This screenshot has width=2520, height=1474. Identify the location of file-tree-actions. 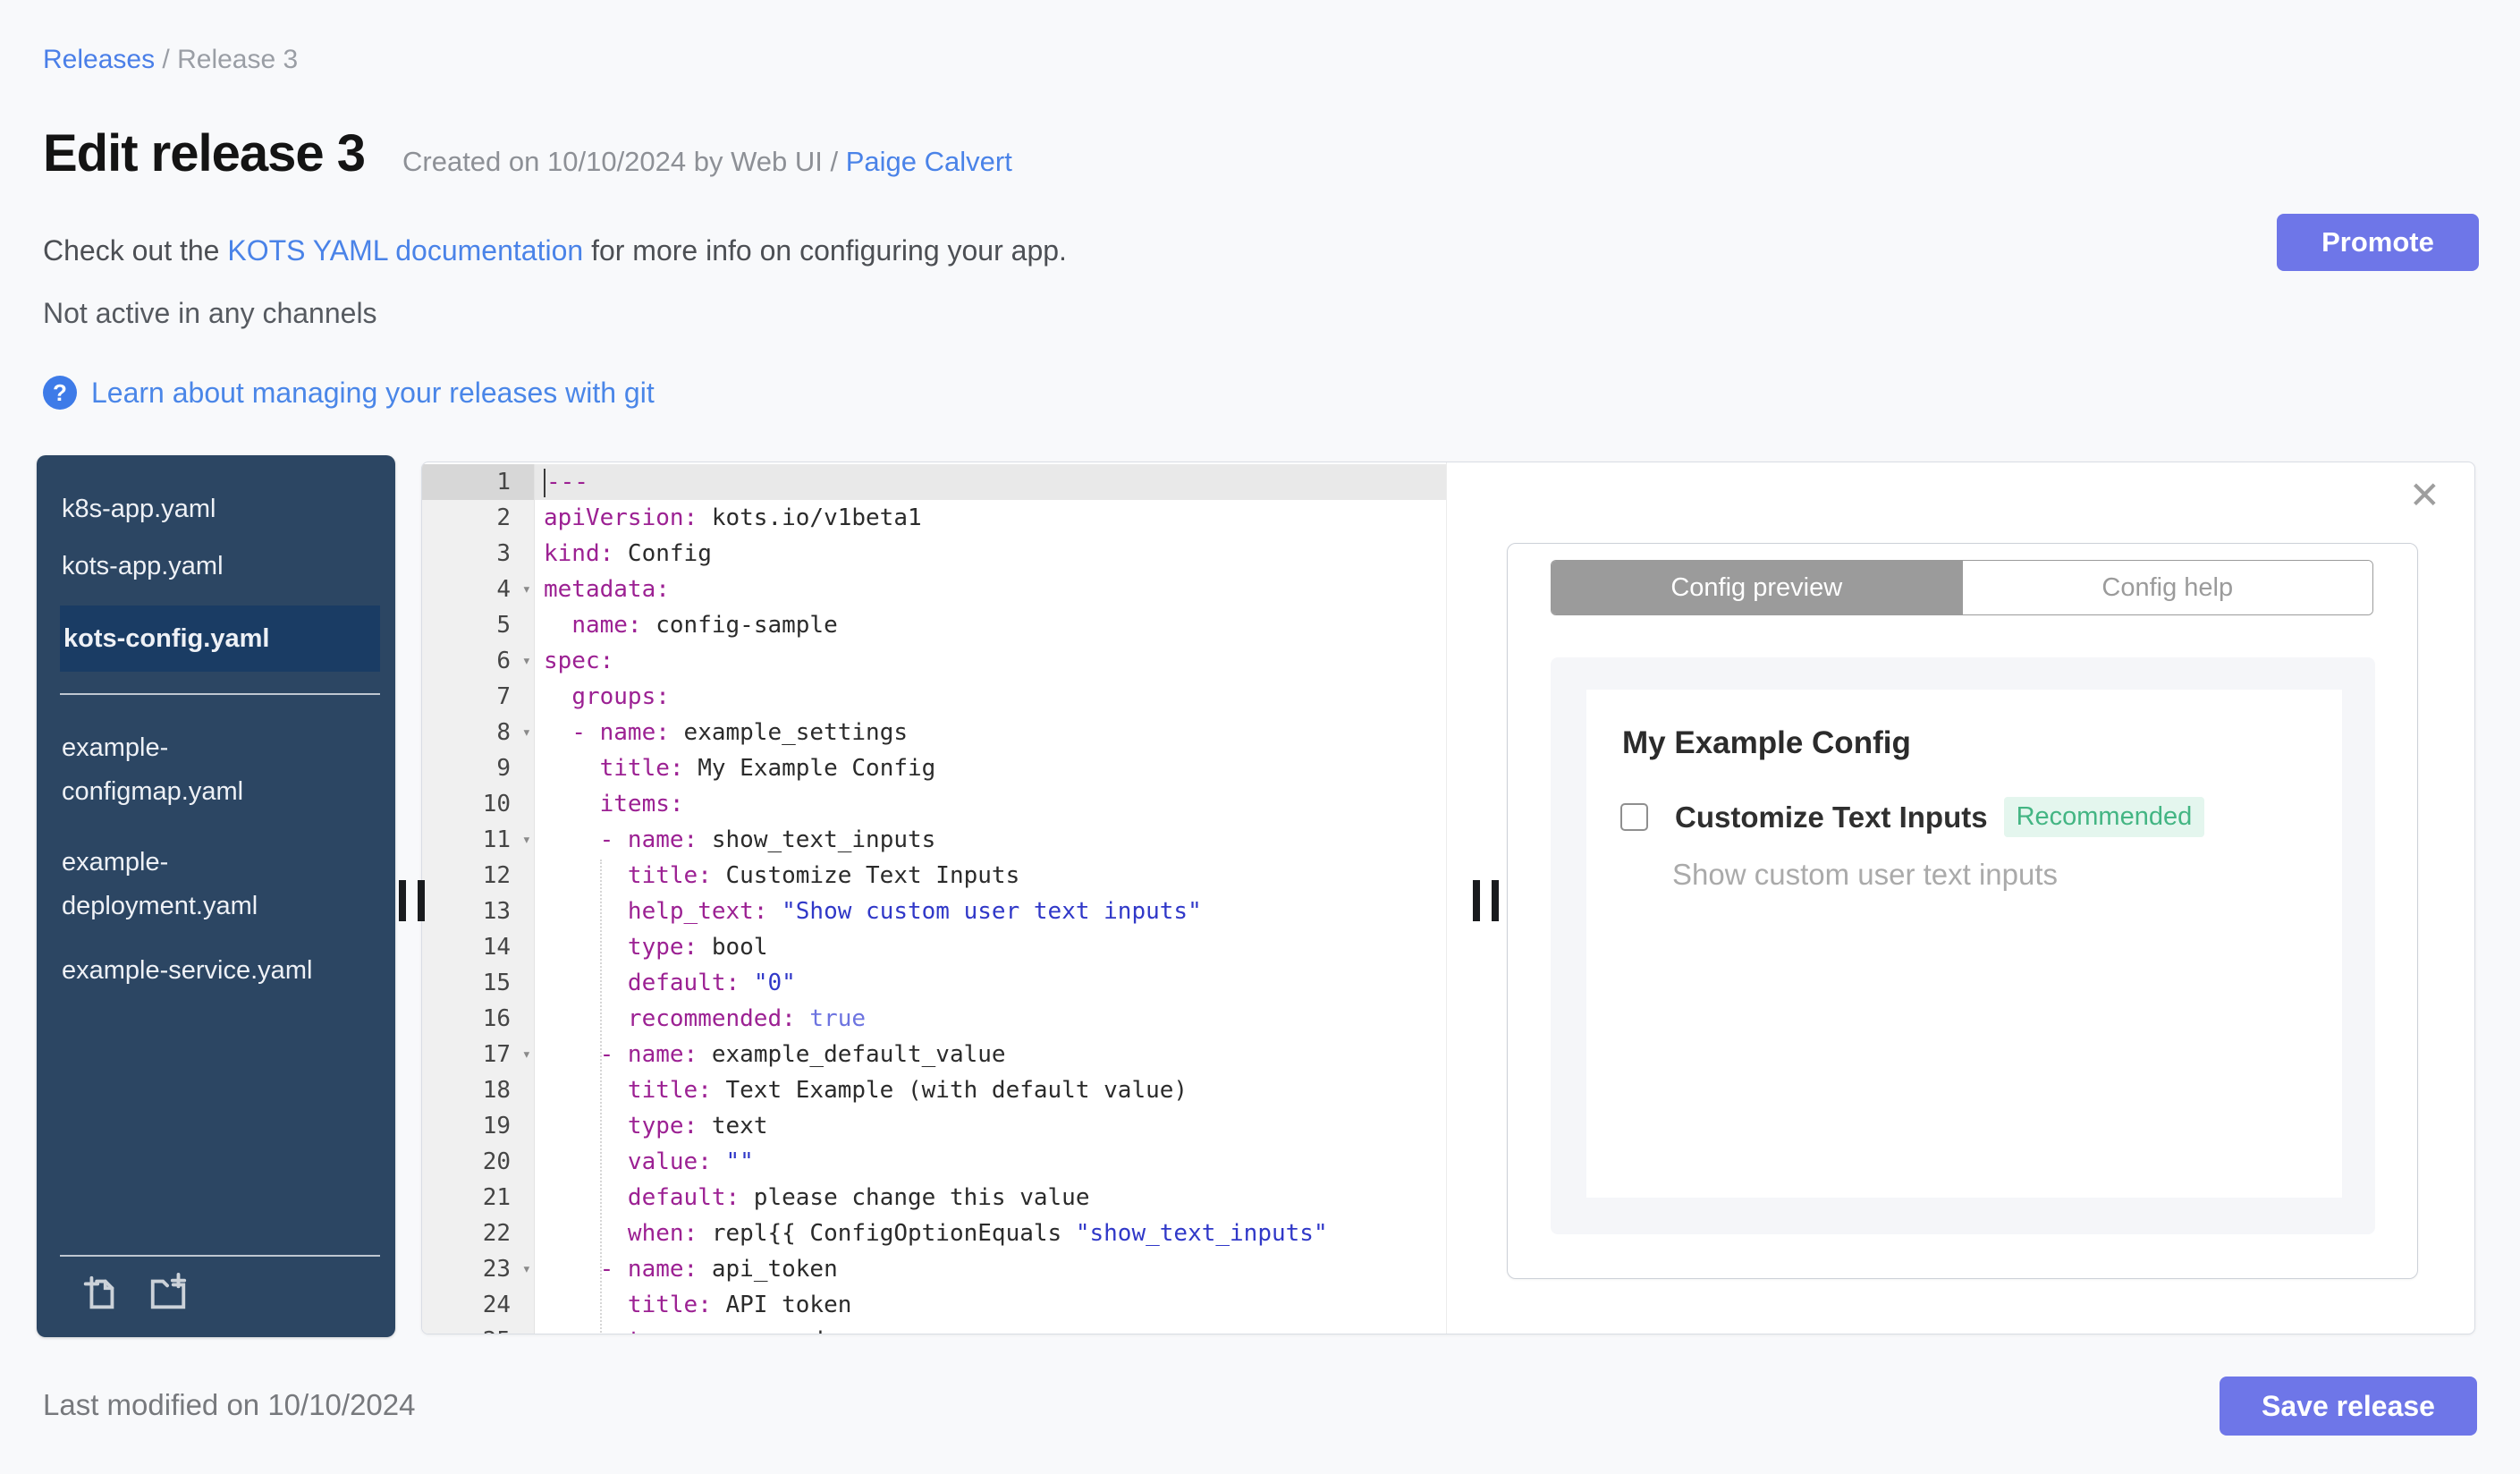
(220, 1289).